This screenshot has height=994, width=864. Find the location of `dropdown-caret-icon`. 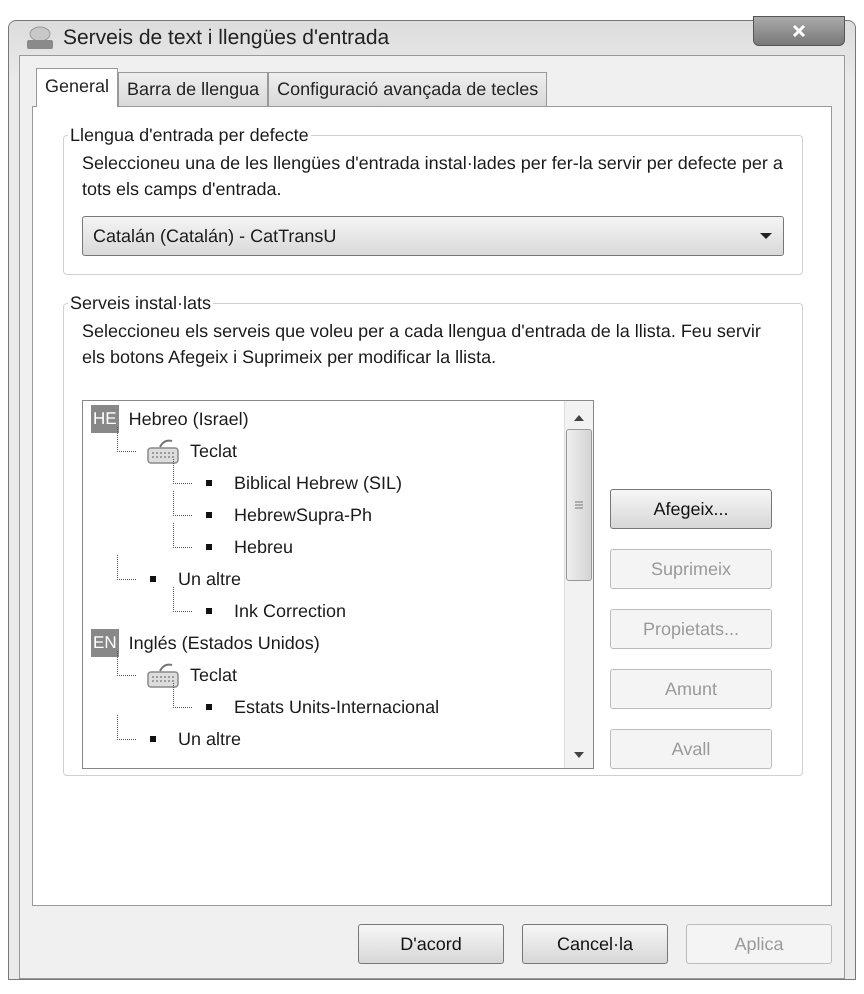

dropdown-caret-icon is located at coordinates (766, 236).